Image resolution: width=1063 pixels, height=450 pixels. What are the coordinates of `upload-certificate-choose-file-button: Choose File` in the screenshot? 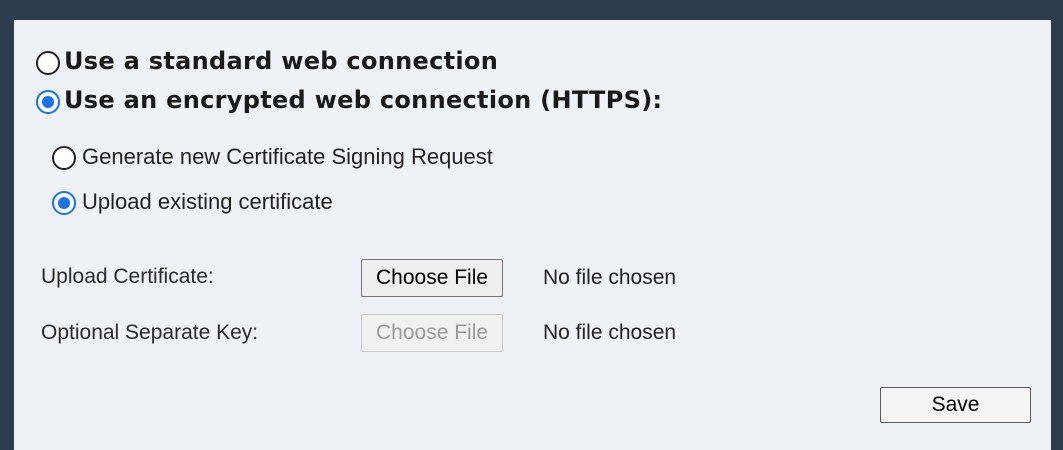 It's located at (432, 278).